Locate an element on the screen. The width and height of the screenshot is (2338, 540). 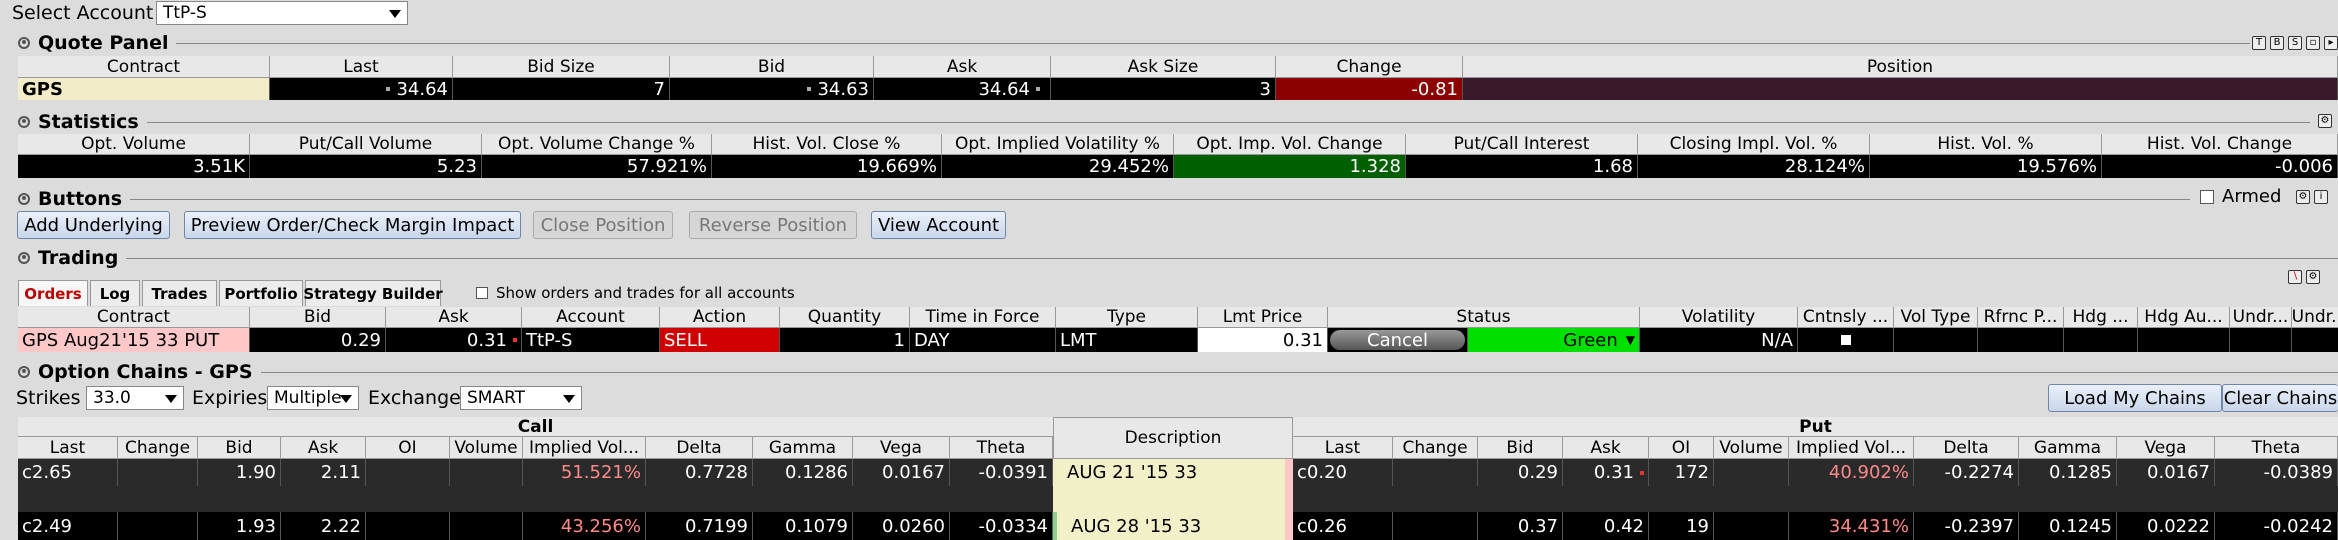
order-quantity: 1 is located at coordinates (845, 340).